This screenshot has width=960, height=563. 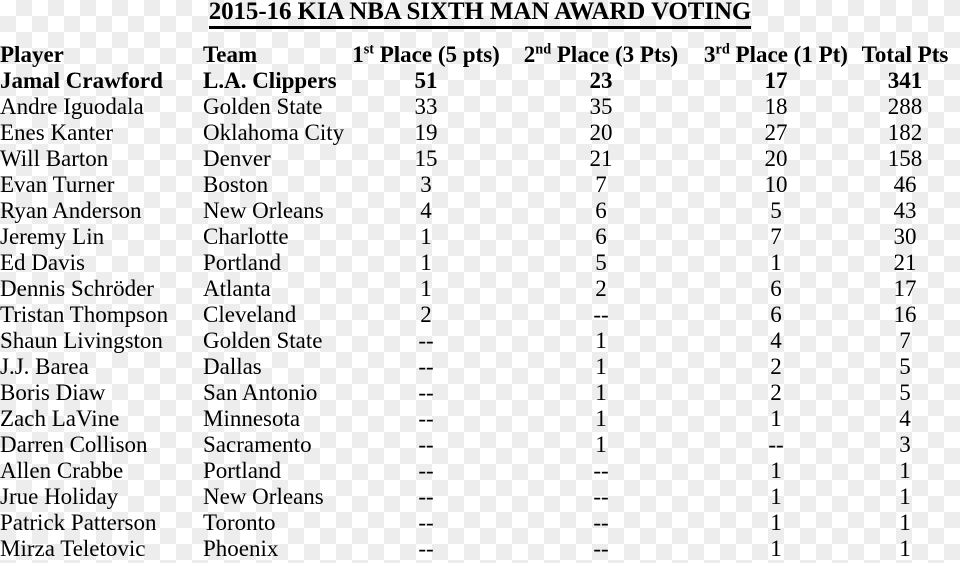 What do you see at coordinates (788, 54) in the screenshot?
I see `third-place-rest: Place (1 Pt)` at bounding box center [788, 54].